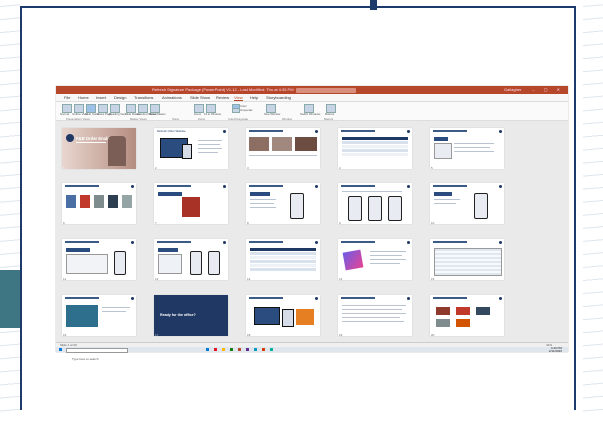 The image size is (603, 422). What do you see at coordinates (191, 203) in the screenshot?
I see `slide-thumbnail-7: 7` at bounding box center [191, 203].